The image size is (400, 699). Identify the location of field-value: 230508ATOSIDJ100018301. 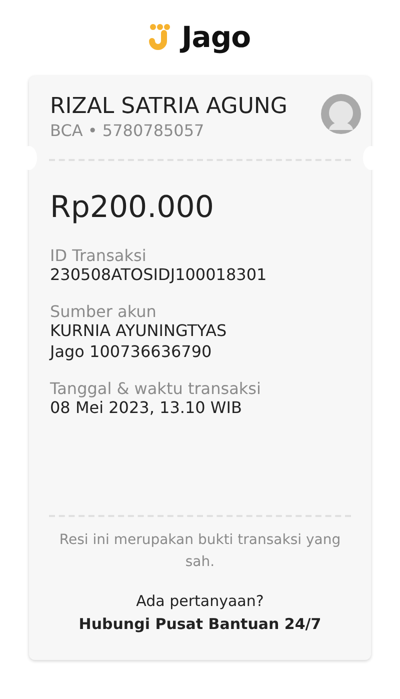
(159, 275).